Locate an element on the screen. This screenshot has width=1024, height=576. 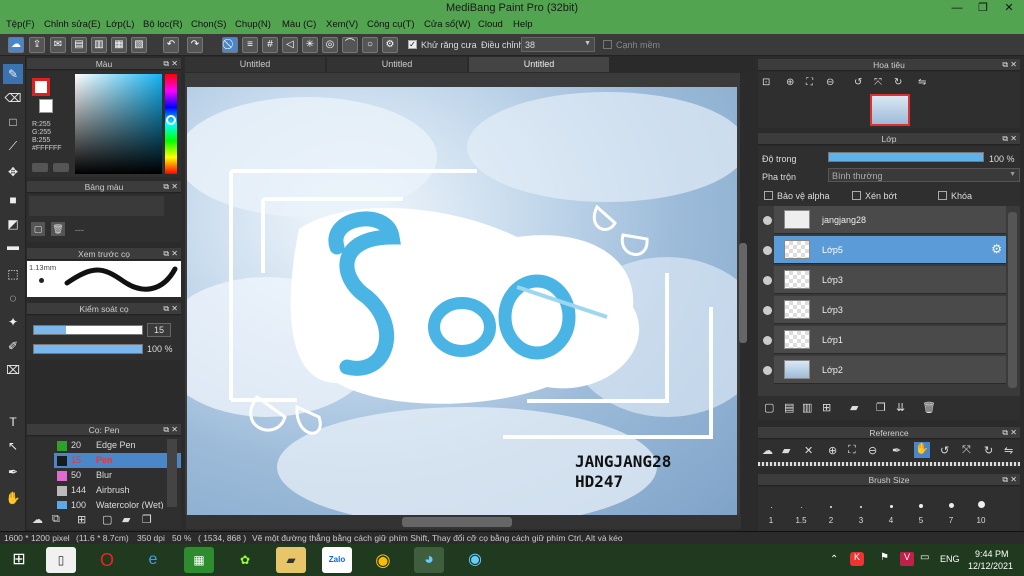
undo-icon: ↶ is located at coordinates (171, 45).